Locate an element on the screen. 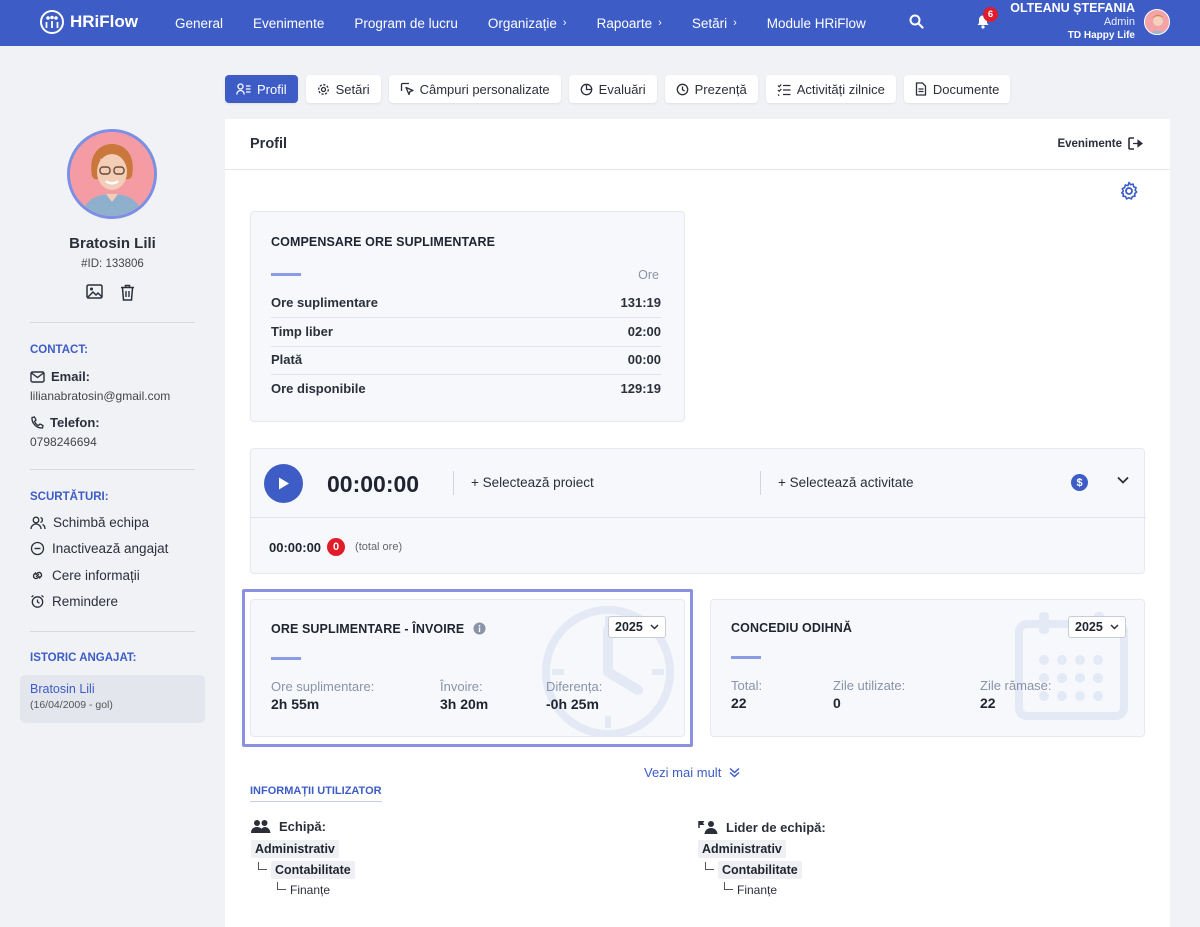  tab-evaluari: Evaluări is located at coordinates (612, 89).